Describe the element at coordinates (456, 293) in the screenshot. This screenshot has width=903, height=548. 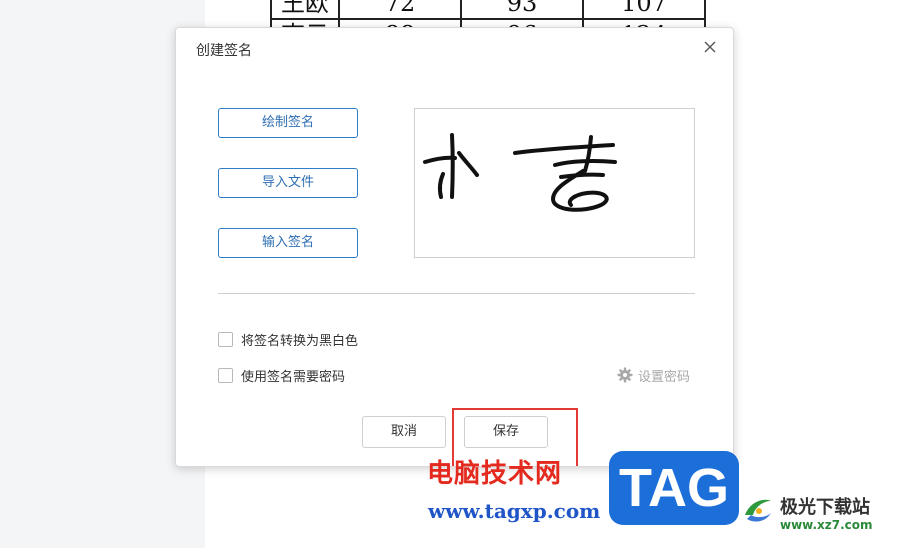
I see `divider` at that location.